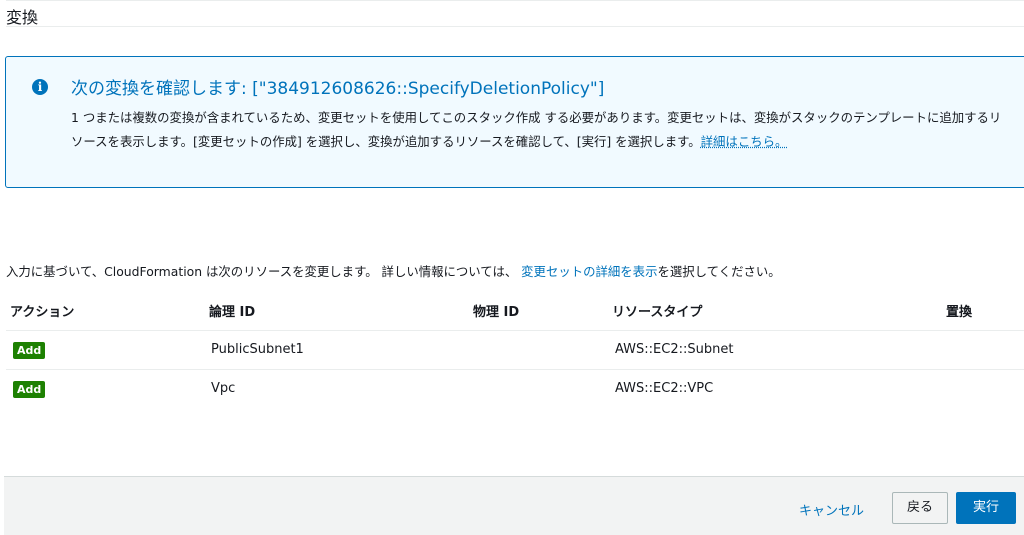  What do you see at coordinates (719, 271) in the screenshot?
I see `description-suffix: を選択してください。` at bounding box center [719, 271].